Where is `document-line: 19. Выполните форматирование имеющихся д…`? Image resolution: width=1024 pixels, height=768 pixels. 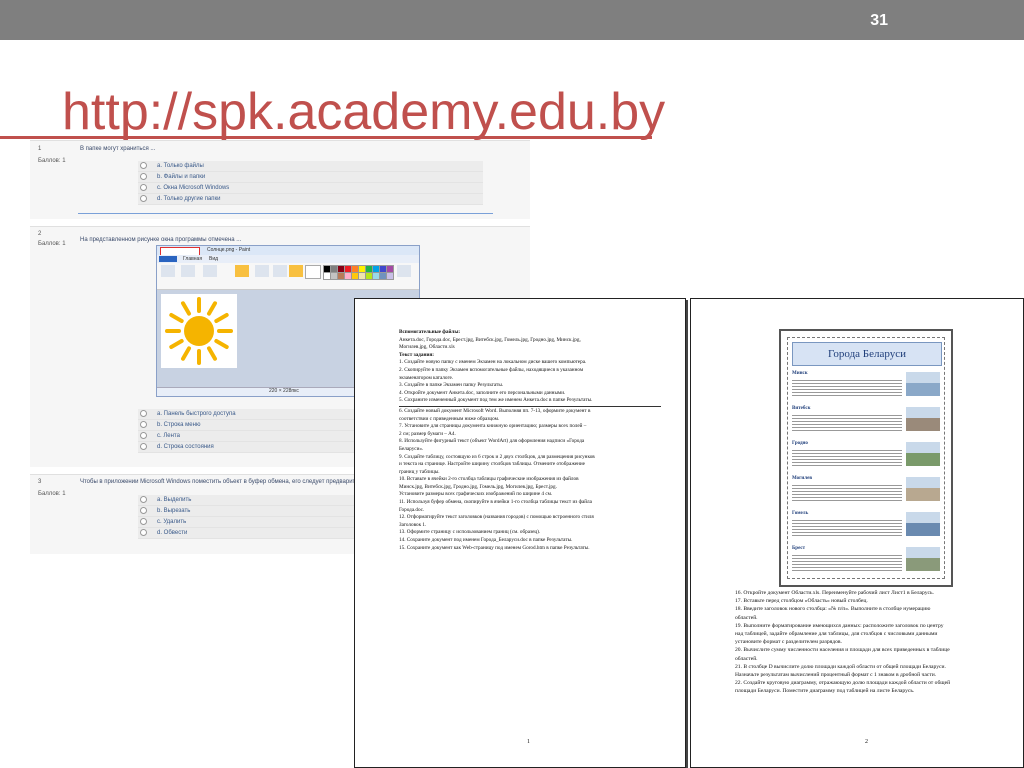 document-line: 19. Выполните форматирование имеющихся д… is located at coordinates (839, 625).